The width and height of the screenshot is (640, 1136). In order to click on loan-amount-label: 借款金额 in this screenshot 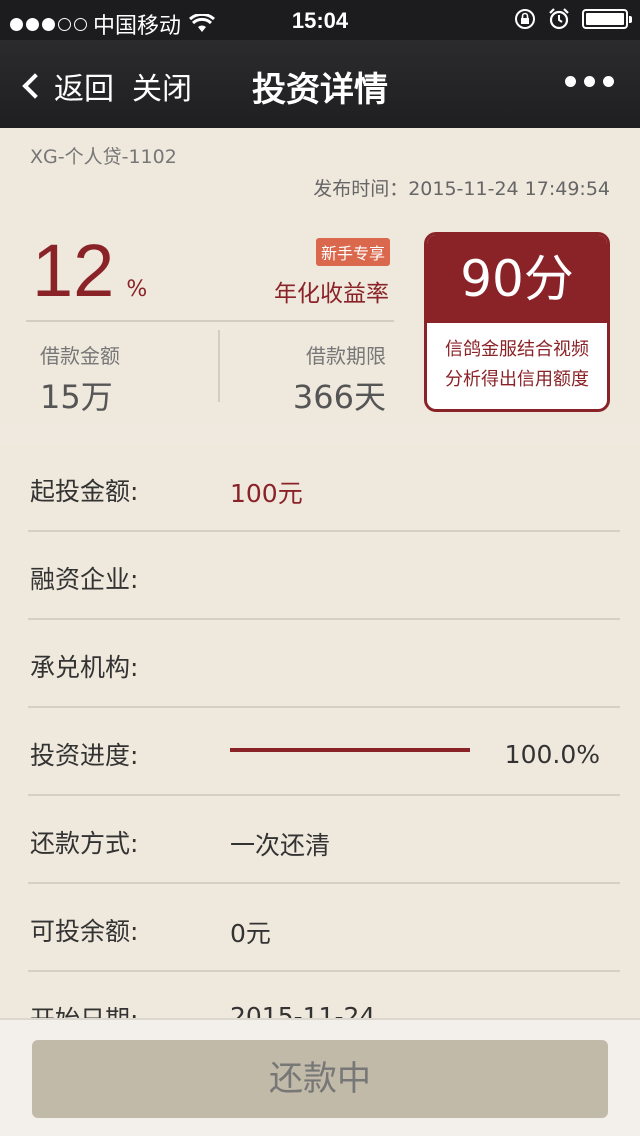, I will do `click(80, 356)`.